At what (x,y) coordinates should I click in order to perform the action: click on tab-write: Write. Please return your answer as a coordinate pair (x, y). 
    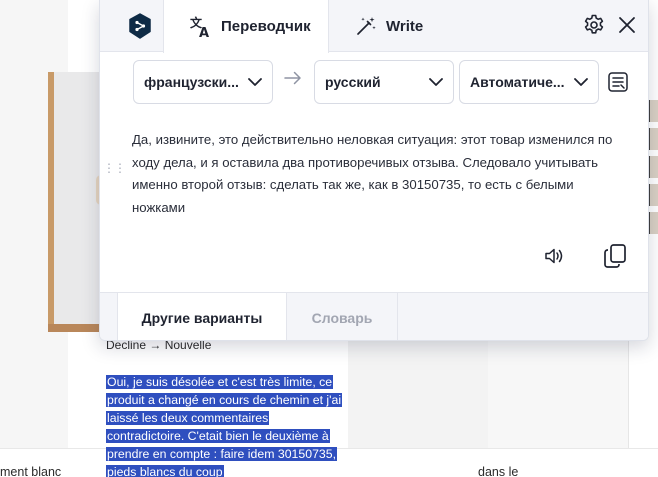
    Looking at the image, I should click on (409, 26).